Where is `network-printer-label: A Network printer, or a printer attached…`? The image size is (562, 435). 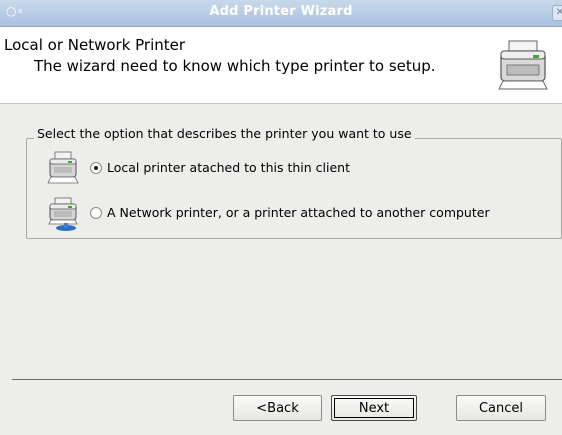 network-printer-label: A Network printer, or a printer attached… is located at coordinates (298, 212).